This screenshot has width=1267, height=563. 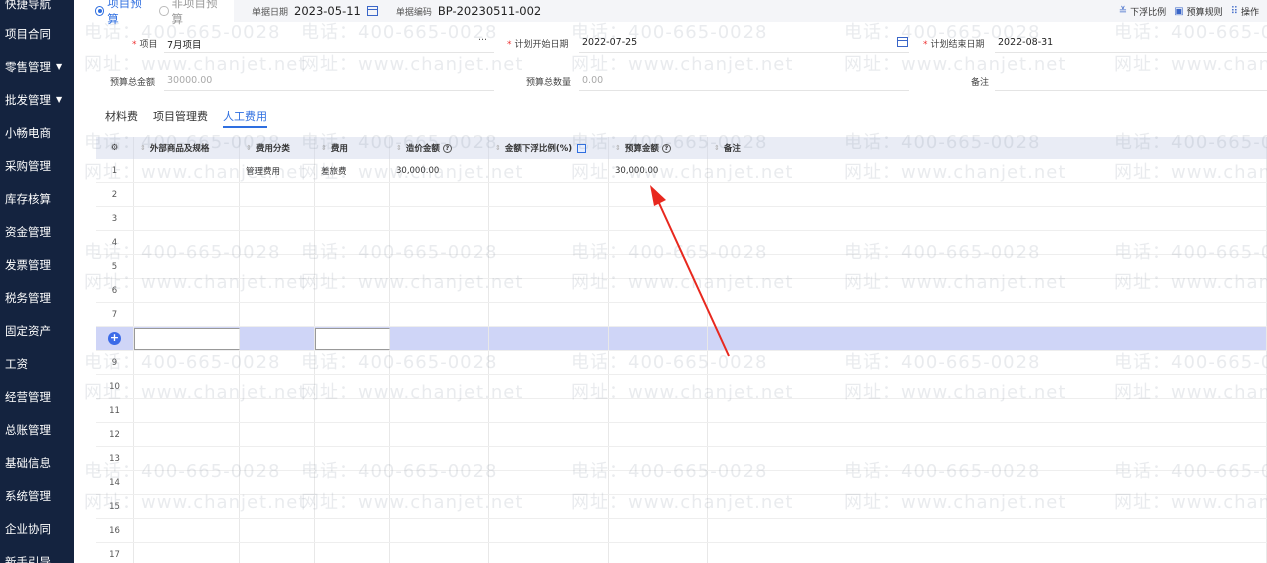 What do you see at coordinates (37, 396) in the screenshot?
I see `sidebar-item: 经营管理` at bounding box center [37, 396].